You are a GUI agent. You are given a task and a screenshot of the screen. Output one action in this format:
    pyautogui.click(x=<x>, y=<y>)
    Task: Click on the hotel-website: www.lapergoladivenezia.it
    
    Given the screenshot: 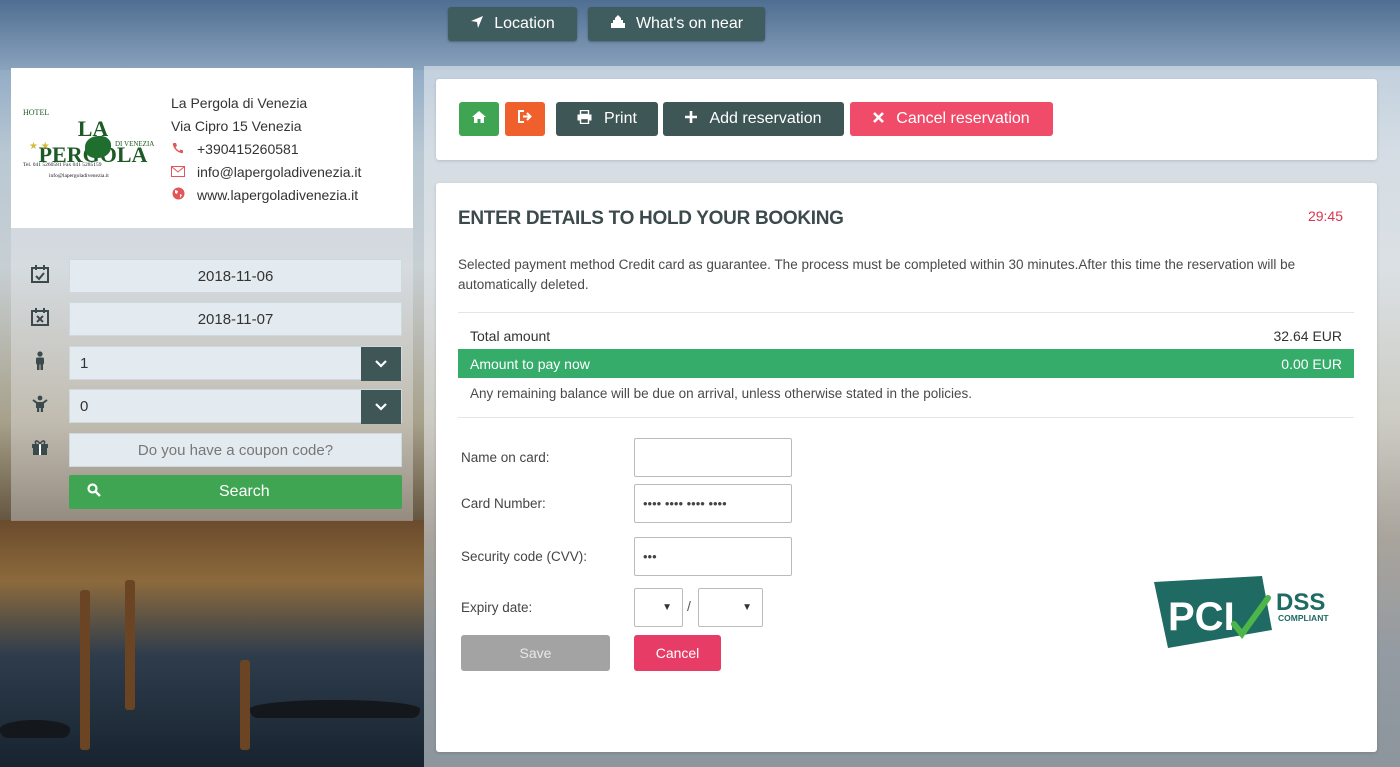 What is the action you would take?
    pyautogui.click(x=278, y=195)
    